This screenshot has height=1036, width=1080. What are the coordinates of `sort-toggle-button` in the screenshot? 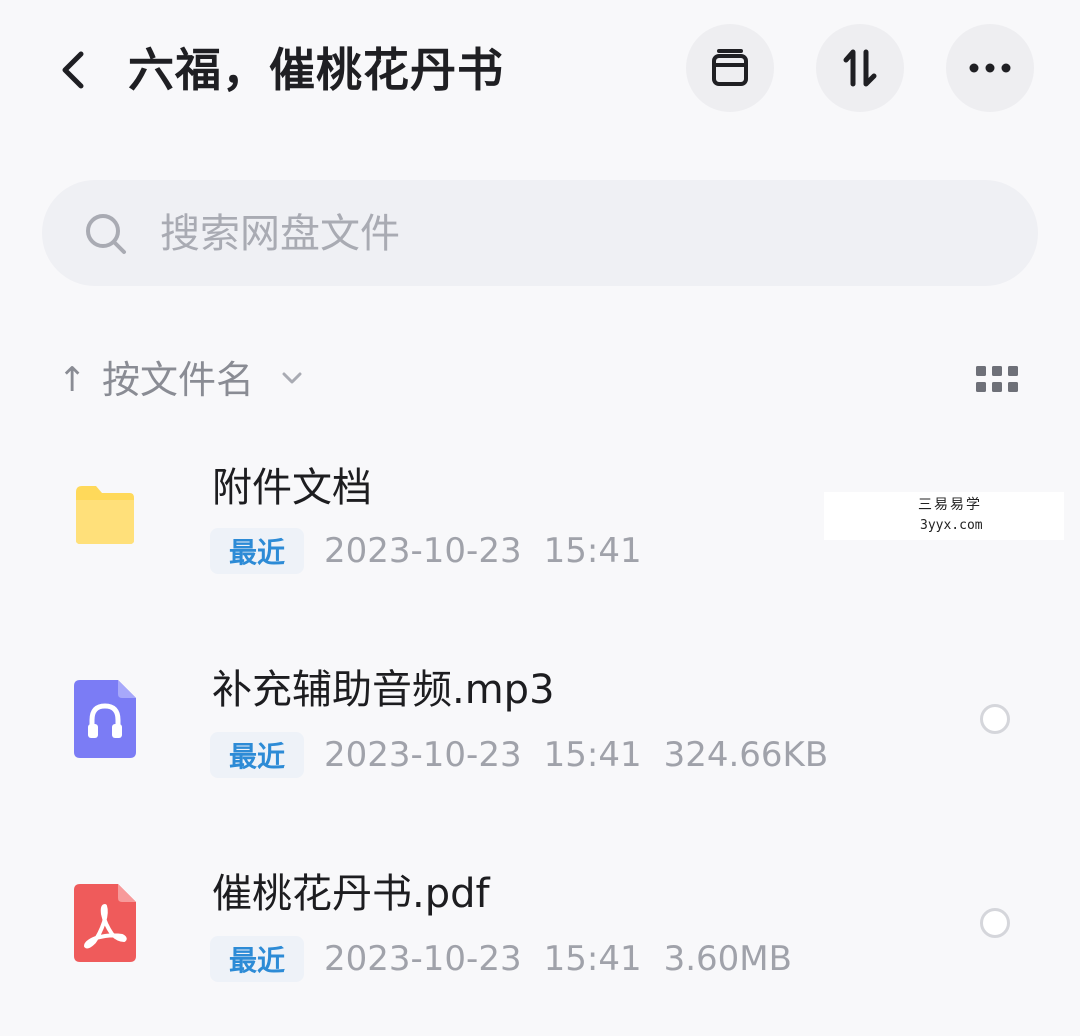 It's located at (860, 68).